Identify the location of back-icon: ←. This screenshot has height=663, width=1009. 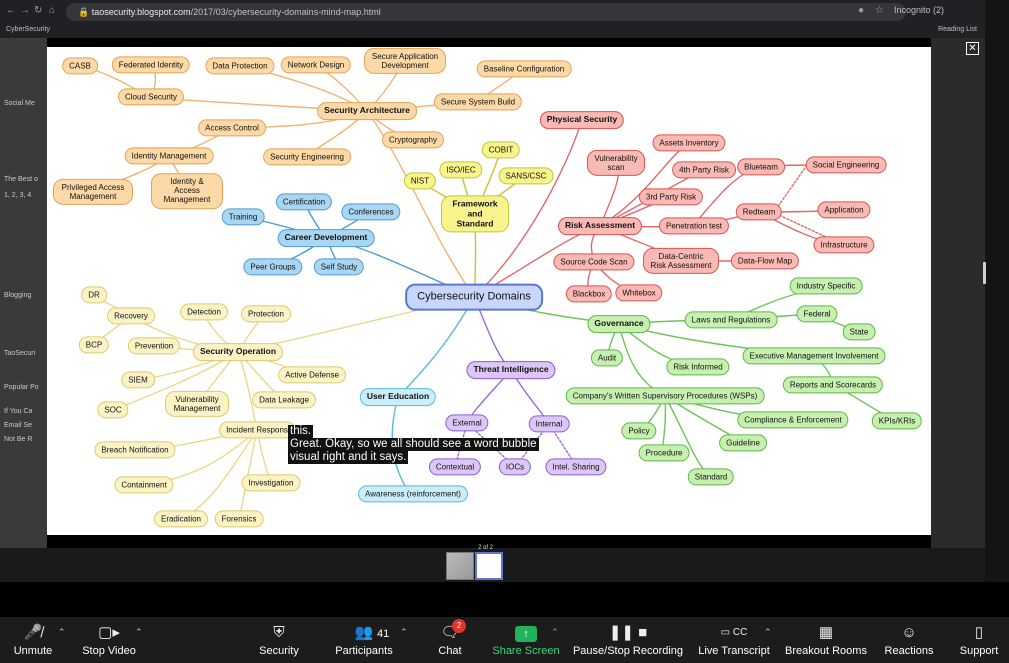
(11, 10).